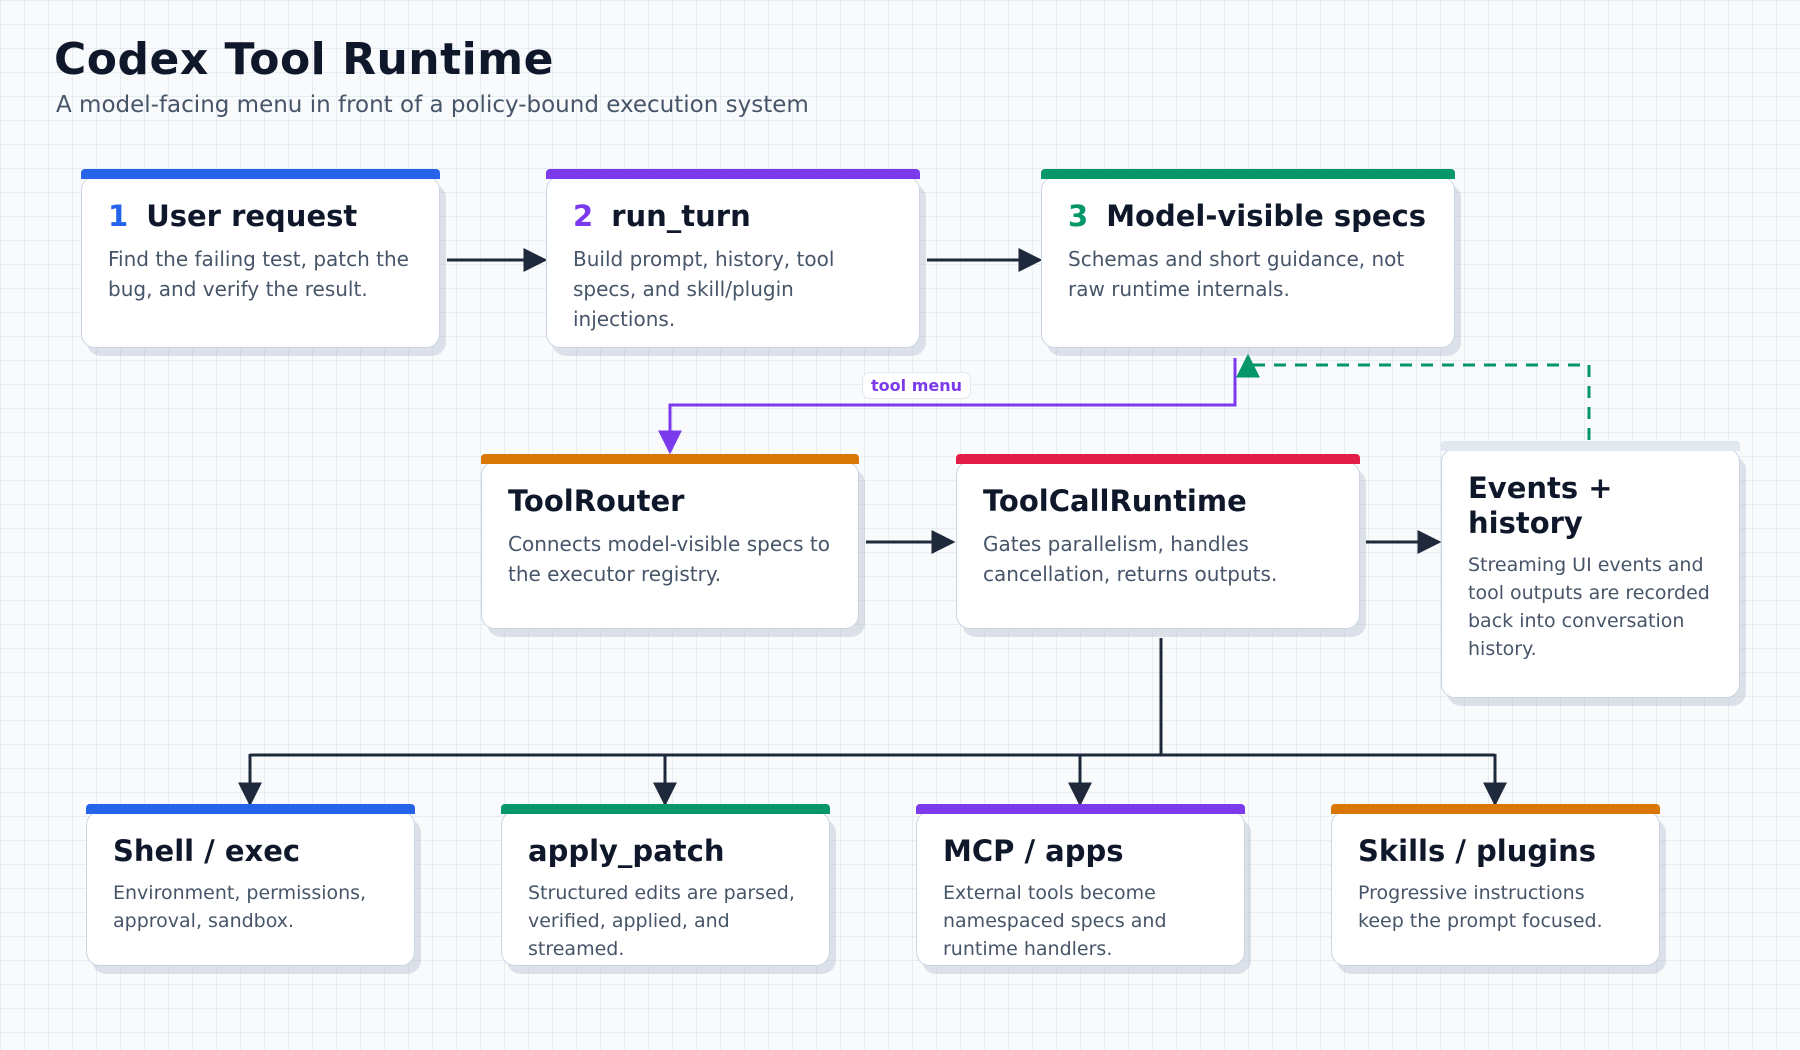  I want to click on step-number: 2, so click(583, 216).